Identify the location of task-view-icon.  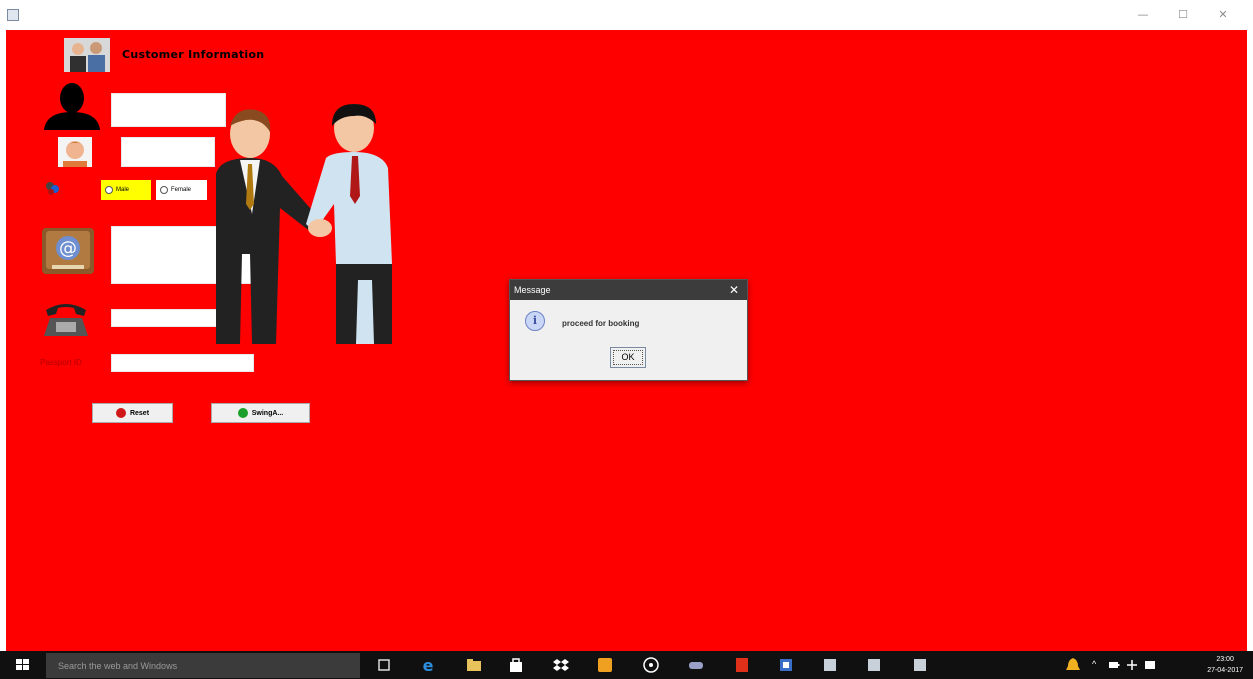
(384, 665).